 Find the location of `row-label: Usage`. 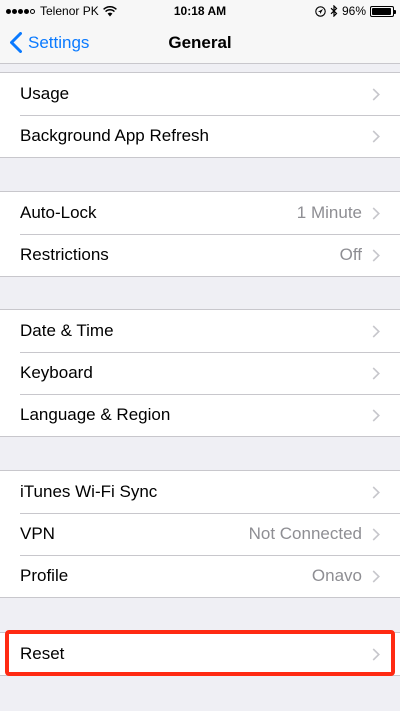

row-label: Usage is located at coordinates (45, 93).